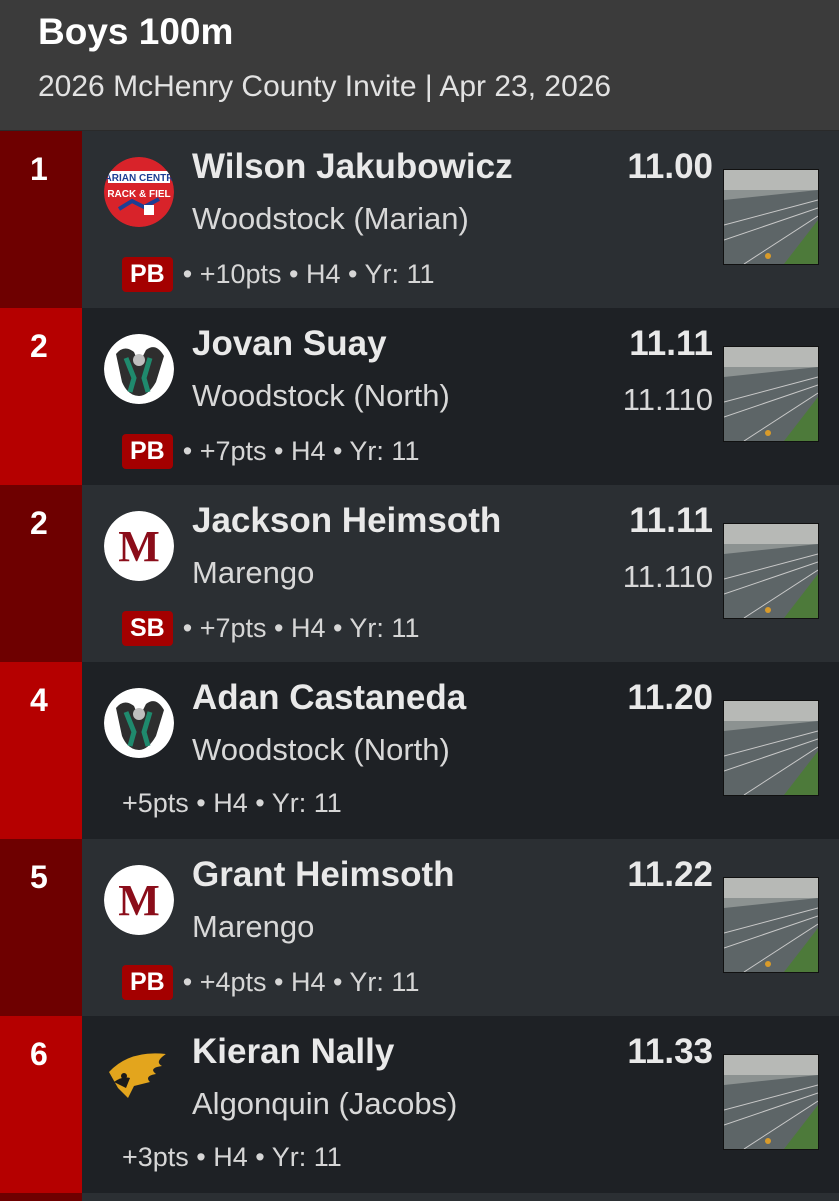 The image size is (839, 1201). I want to click on result-meta: PB • +4pts • H4 • Yr: 11, so click(270, 982).